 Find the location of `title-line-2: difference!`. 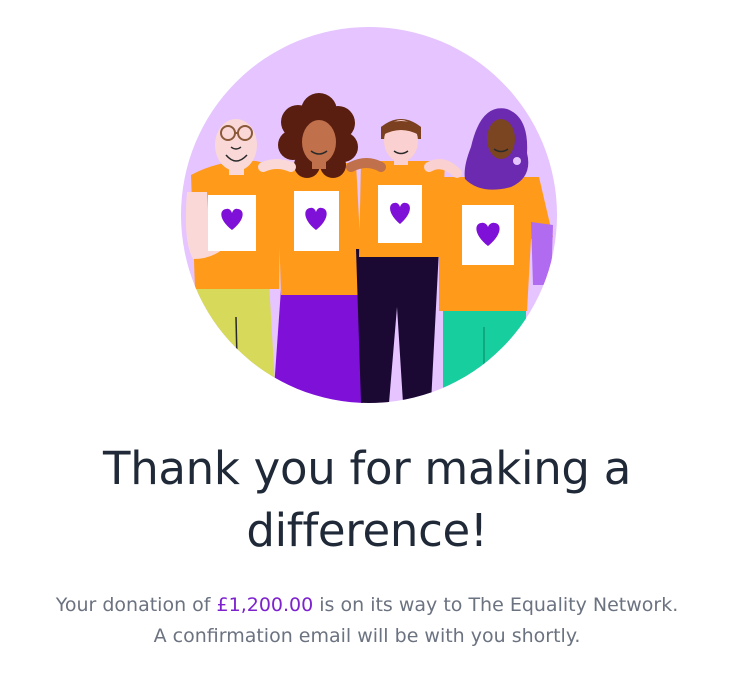

title-line-2: difference! is located at coordinates (367, 530).